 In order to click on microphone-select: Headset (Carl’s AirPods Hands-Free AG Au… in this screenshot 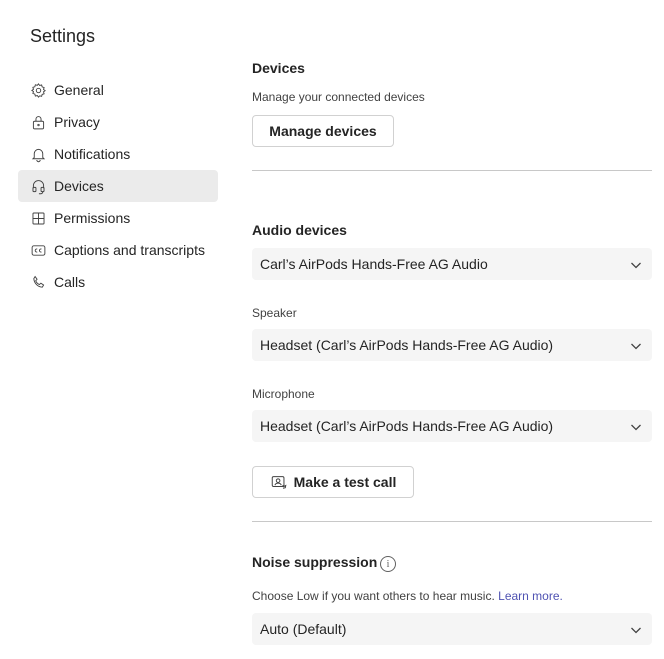, I will do `click(452, 426)`.